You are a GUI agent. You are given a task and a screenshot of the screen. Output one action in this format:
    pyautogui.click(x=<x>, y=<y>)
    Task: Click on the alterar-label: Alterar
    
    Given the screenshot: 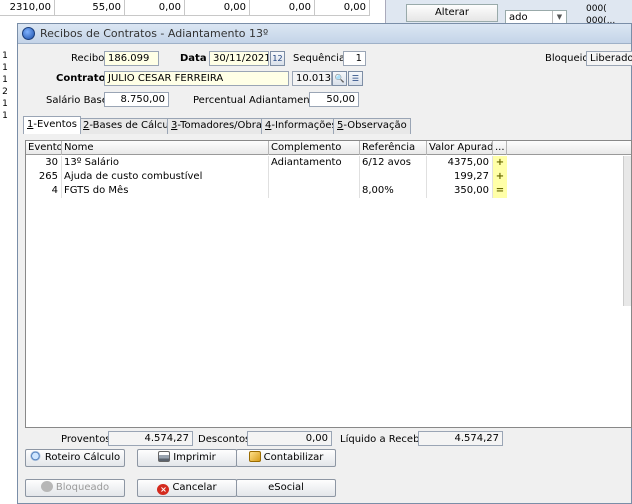 What is the action you would take?
    pyautogui.click(x=452, y=12)
    